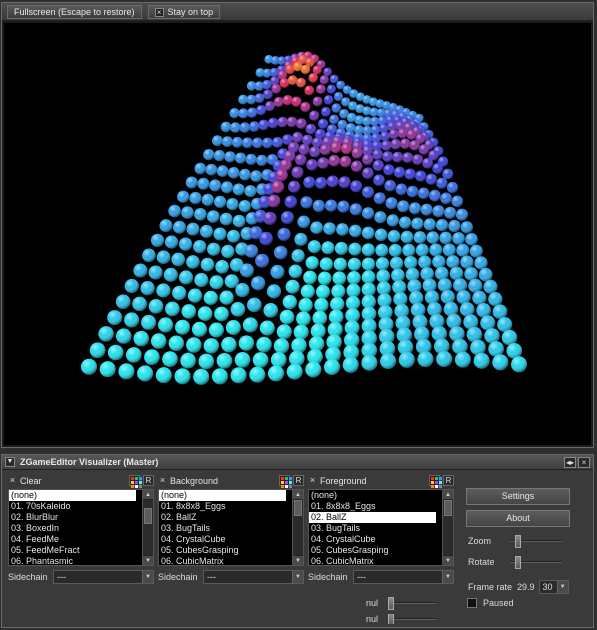  What do you see at coordinates (518, 518) in the screenshot?
I see `about-button: About` at bounding box center [518, 518].